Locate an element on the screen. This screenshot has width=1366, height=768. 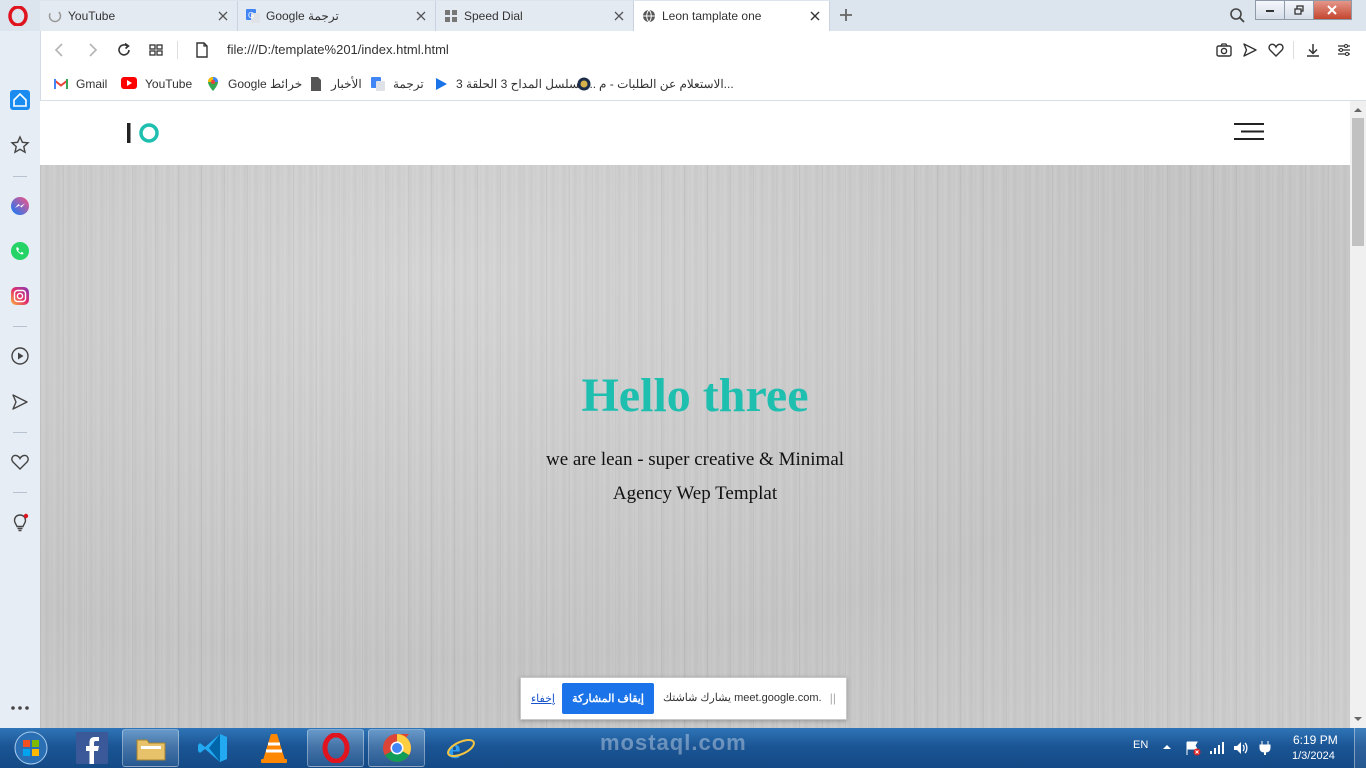
instagram-icon is located at coordinates (20, 296).